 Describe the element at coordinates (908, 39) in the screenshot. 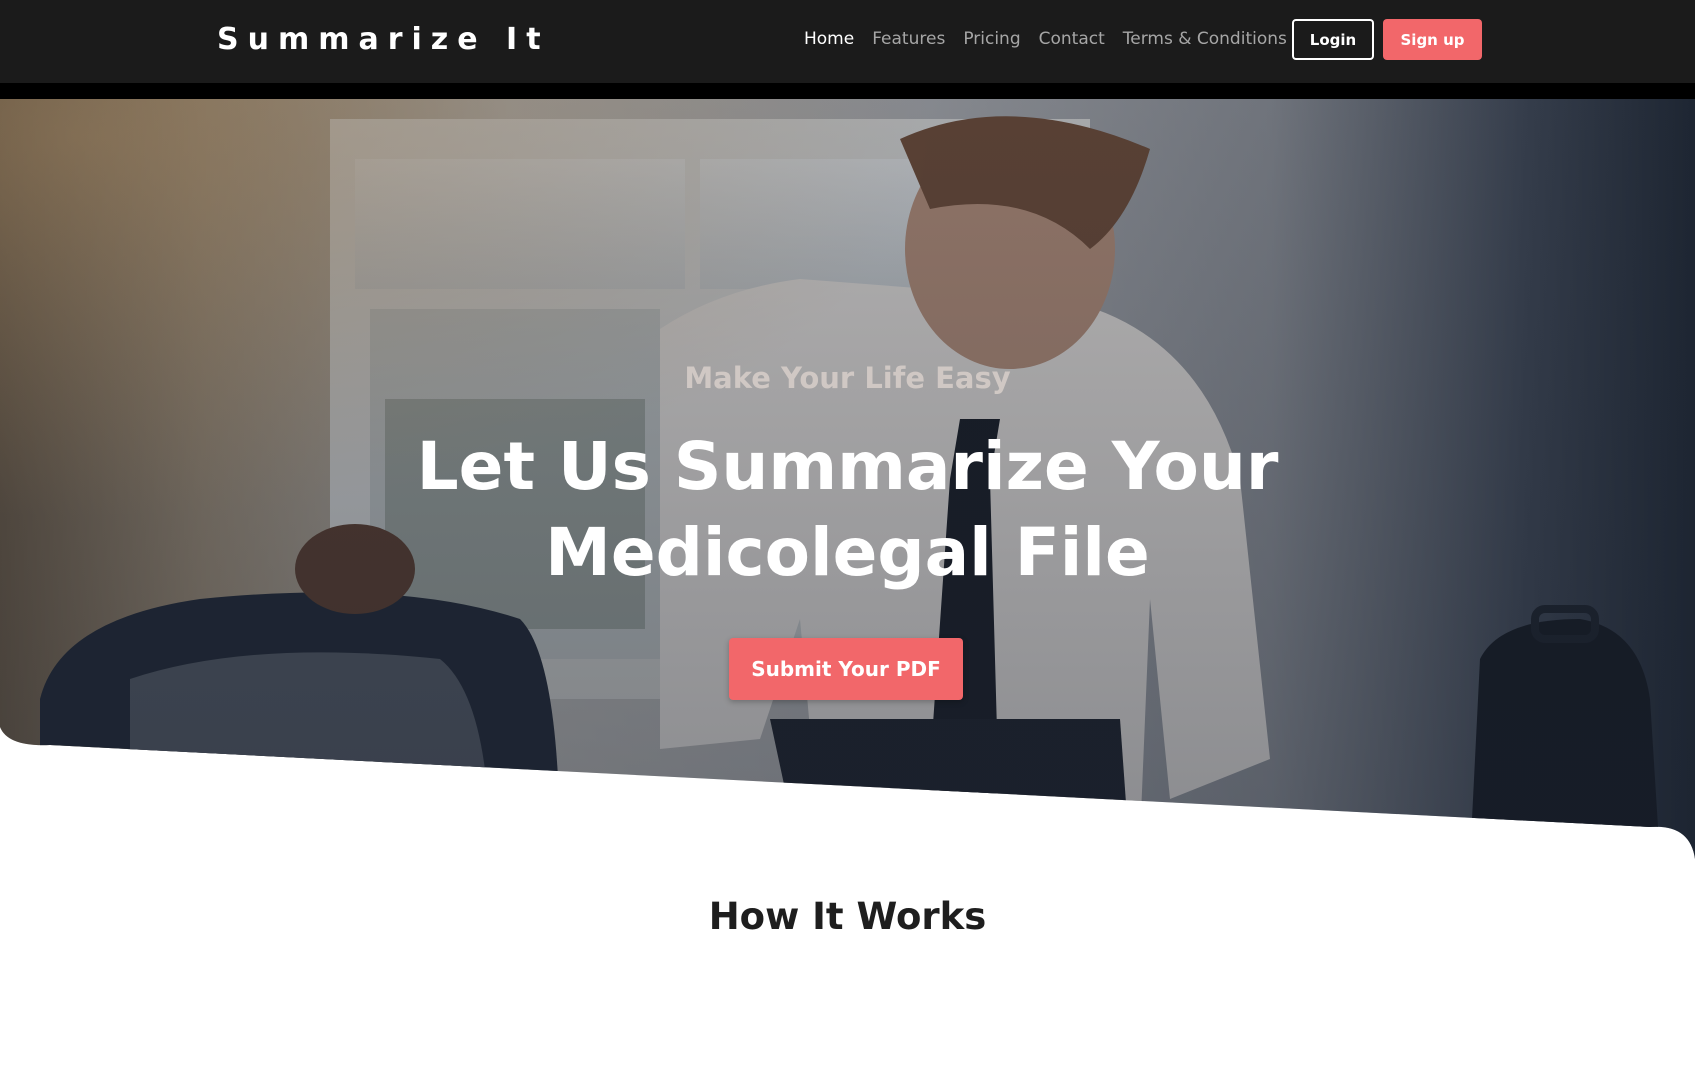

I see `nav-link-features: Features` at that location.